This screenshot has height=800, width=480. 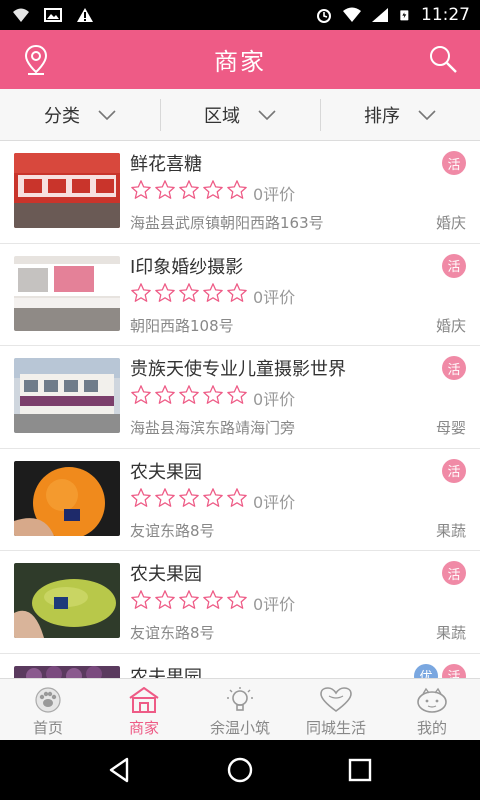 I want to click on tab-label: 同城生活, so click(x=335, y=728).